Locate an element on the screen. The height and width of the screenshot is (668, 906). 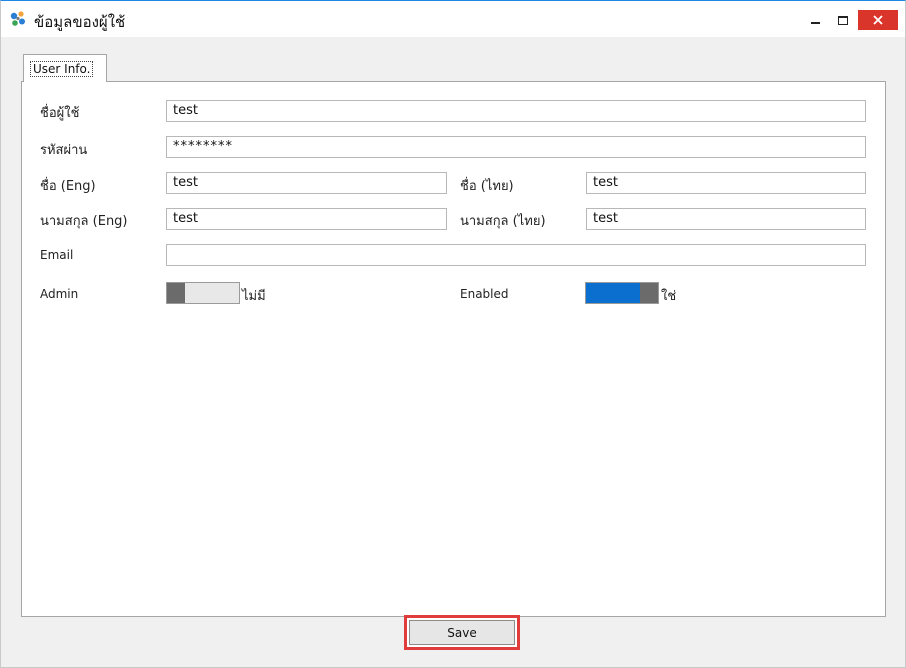
tab-user-info-label: User Info. is located at coordinates (62, 69).